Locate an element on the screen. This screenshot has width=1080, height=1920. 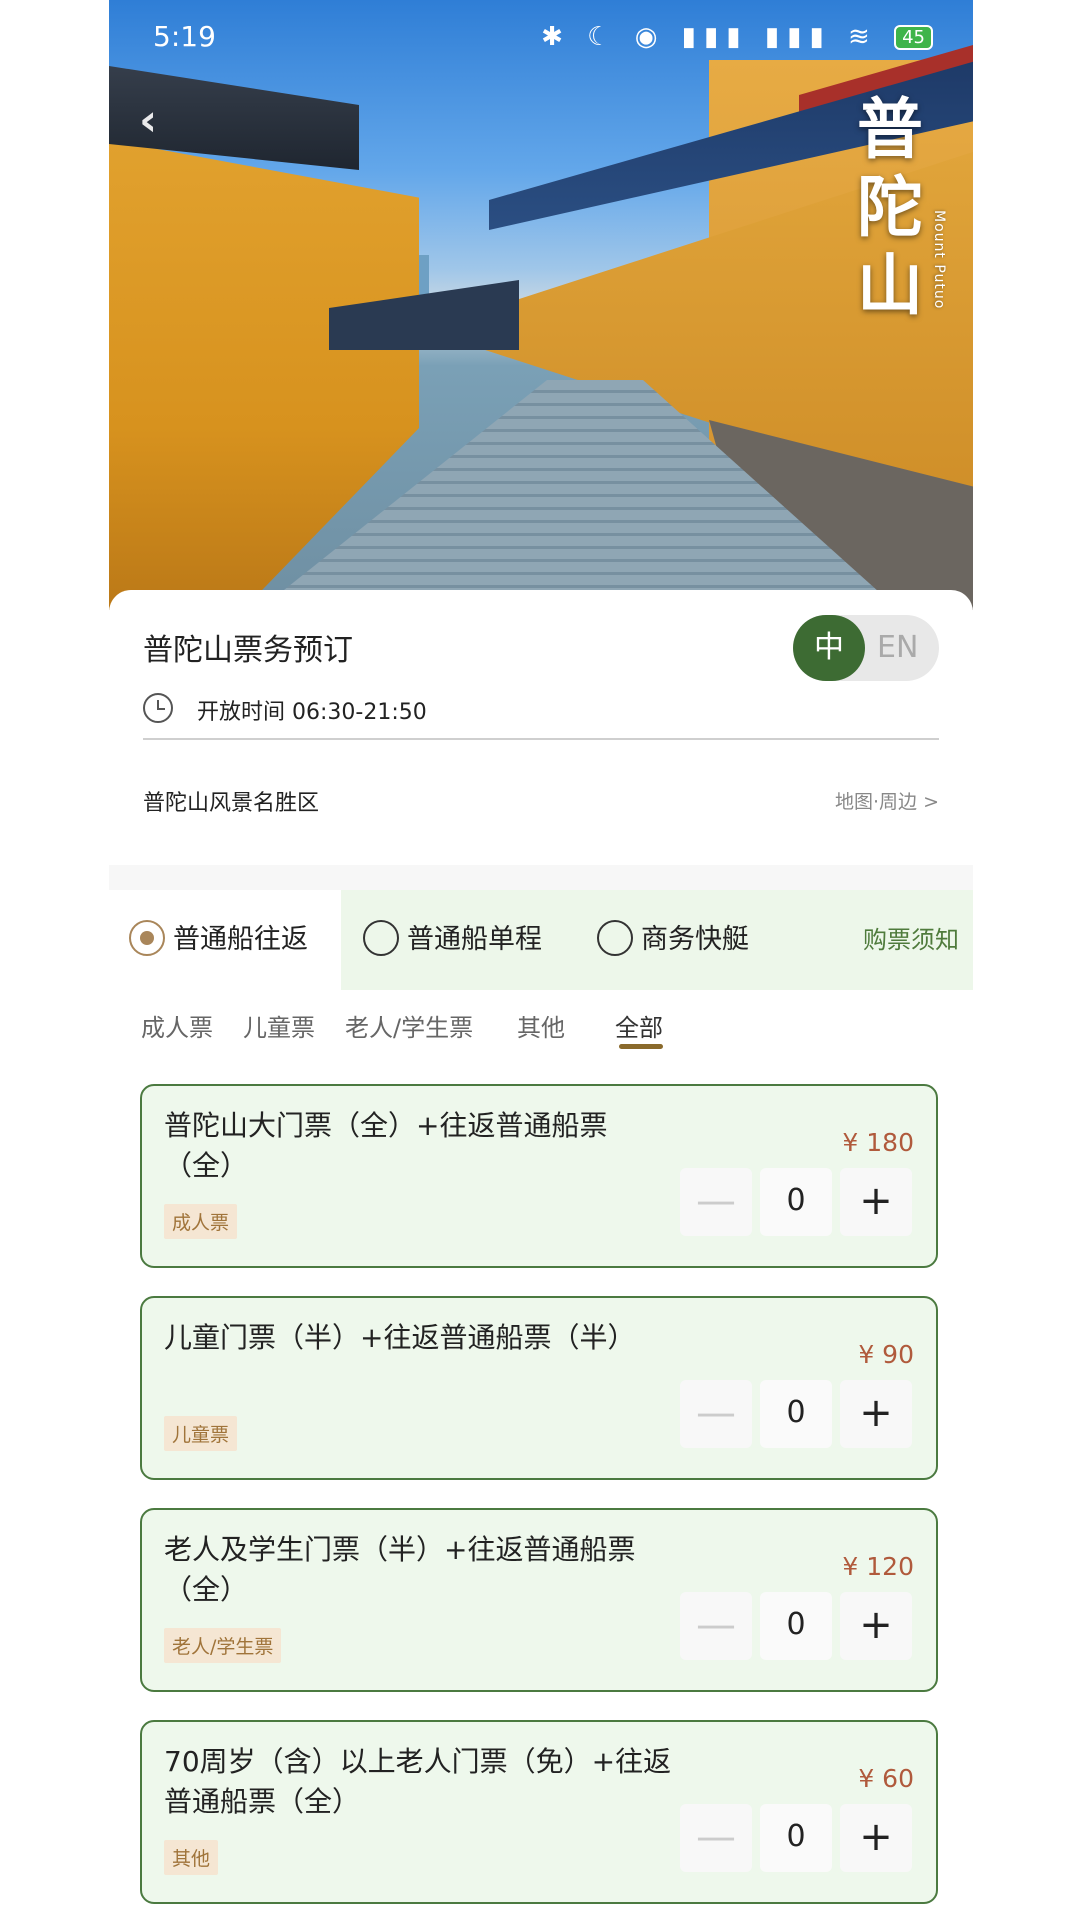
poster-title: 普陀山 is located at coordinates (890, 207).